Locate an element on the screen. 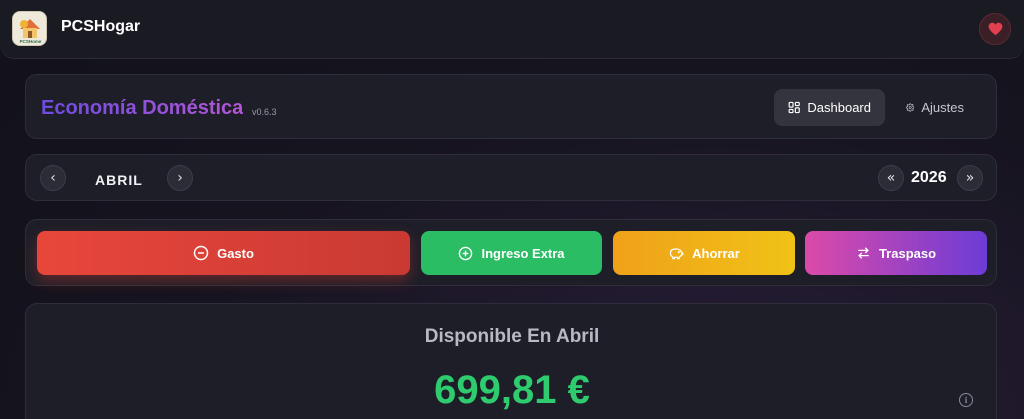 The image size is (1024, 419). add-expense-label: Gasto is located at coordinates (235, 253).